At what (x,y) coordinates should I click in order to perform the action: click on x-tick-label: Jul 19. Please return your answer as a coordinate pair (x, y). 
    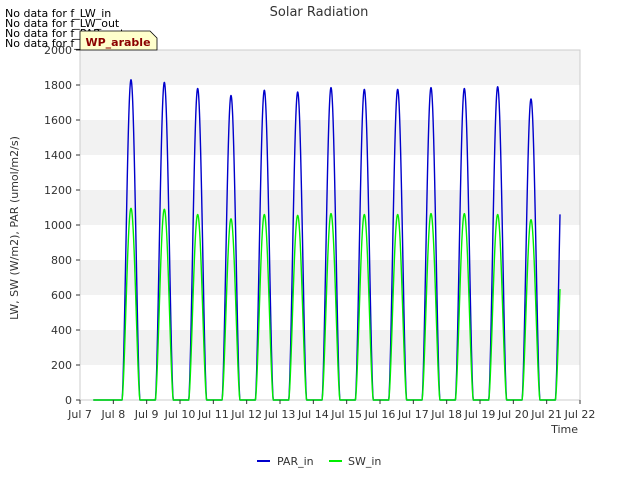
    Looking at the image, I should click on (480, 414).